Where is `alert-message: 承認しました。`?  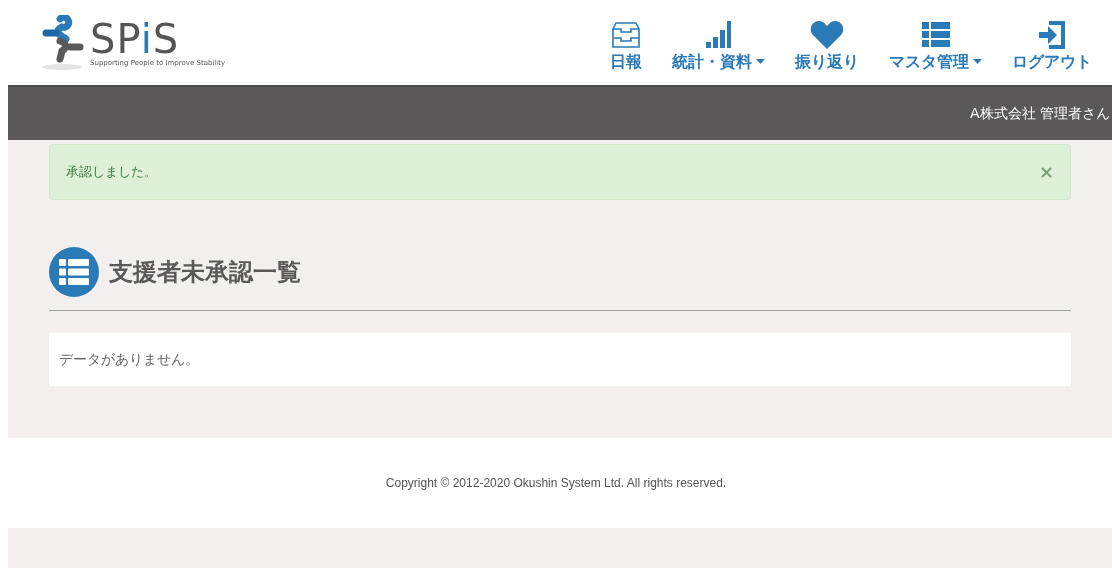 alert-message: 承認しました。 is located at coordinates (111, 172).